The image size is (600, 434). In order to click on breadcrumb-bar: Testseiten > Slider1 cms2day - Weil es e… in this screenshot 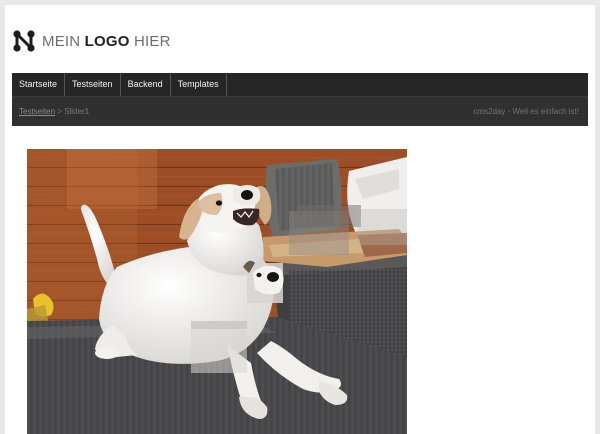, I will do `click(300, 111)`.